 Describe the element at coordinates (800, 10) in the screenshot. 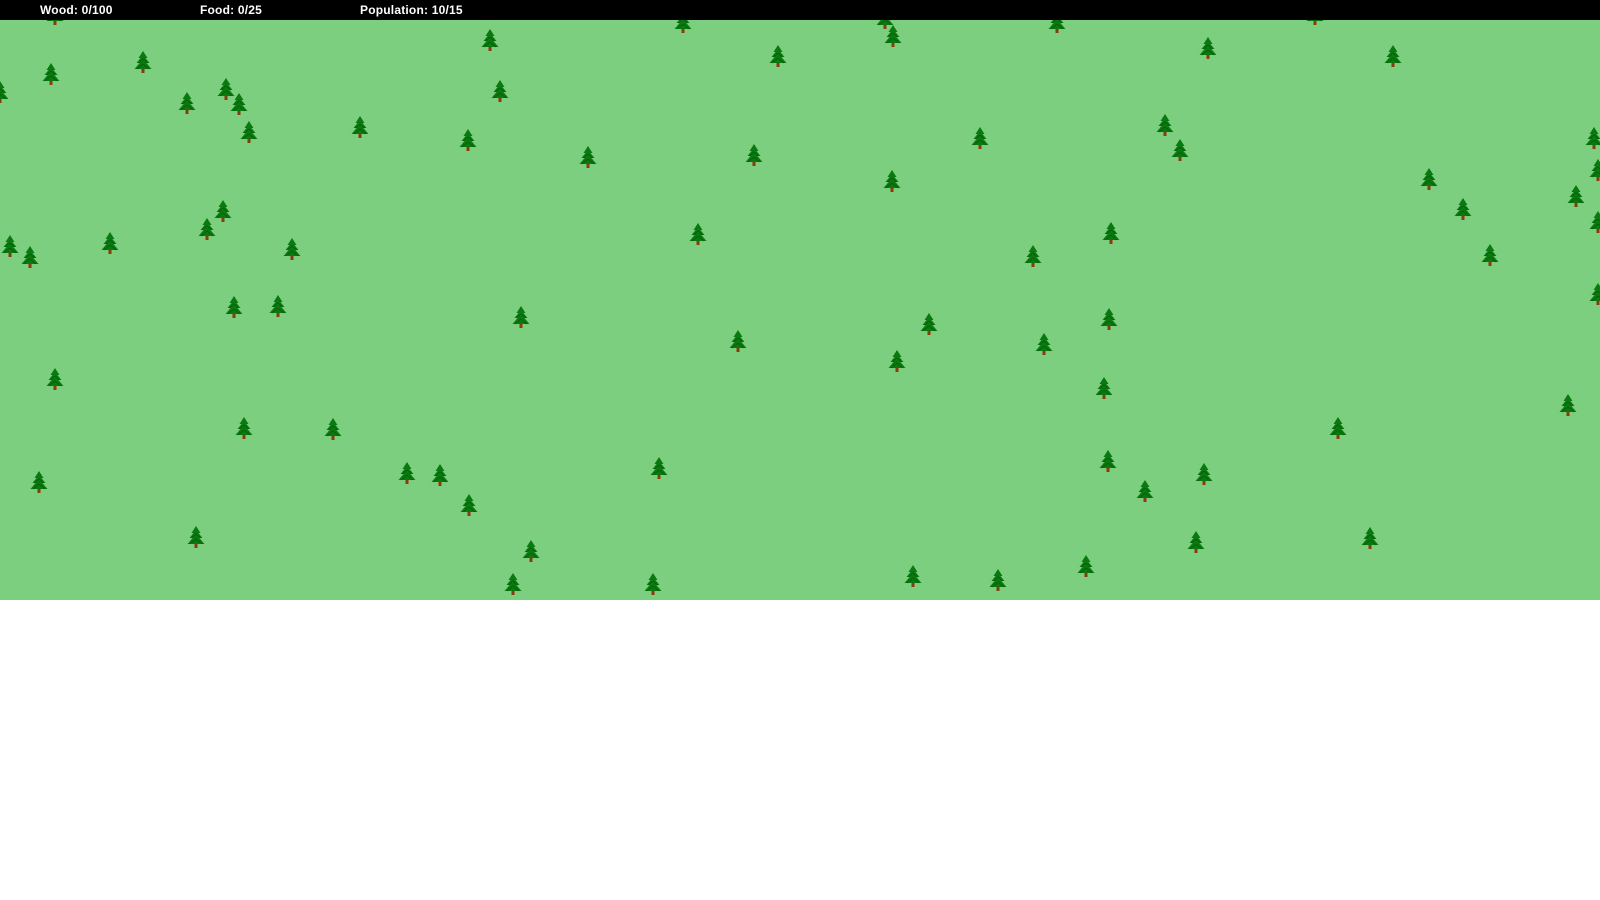

I see `resource-bar: Wood: 0/100 Food: 0/25 Population: 10/15` at that location.